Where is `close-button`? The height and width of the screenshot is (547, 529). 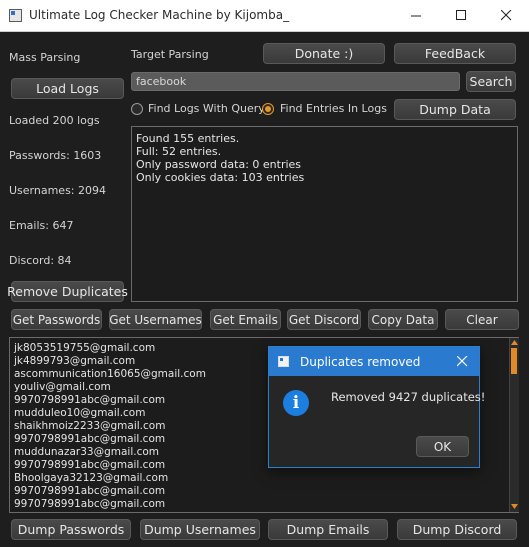 close-button is located at coordinates (506, 15).